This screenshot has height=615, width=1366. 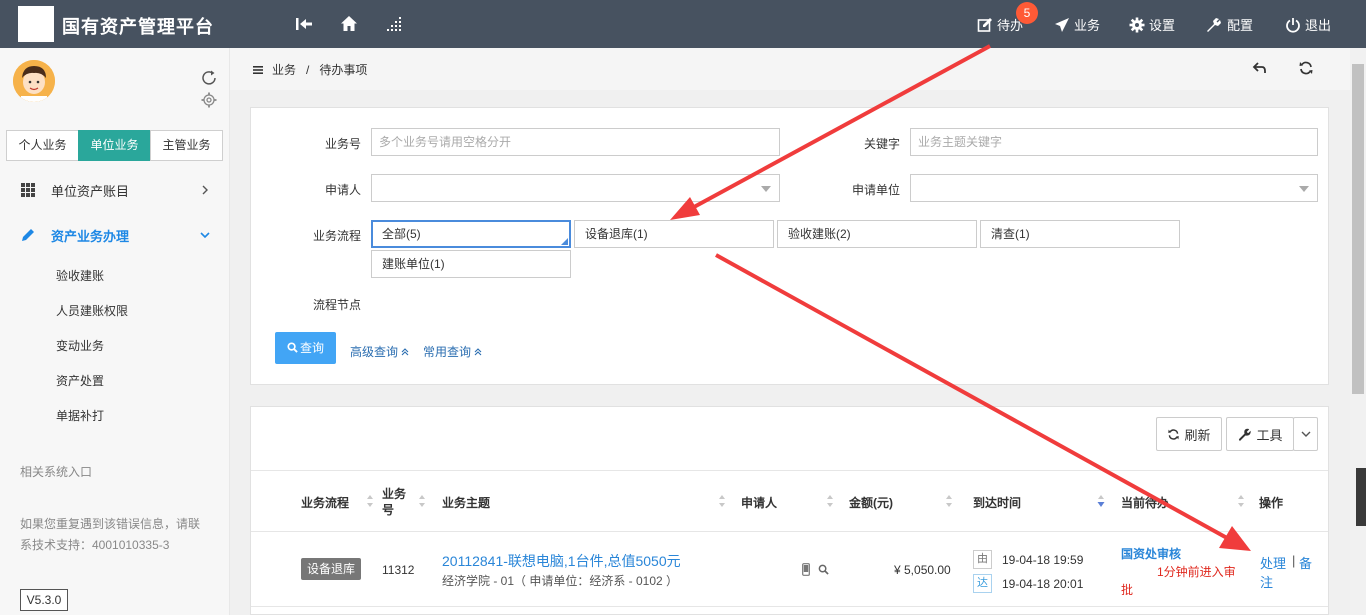 What do you see at coordinates (789, 470) in the screenshot?
I see `table-top-divider` at bounding box center [789, 470].